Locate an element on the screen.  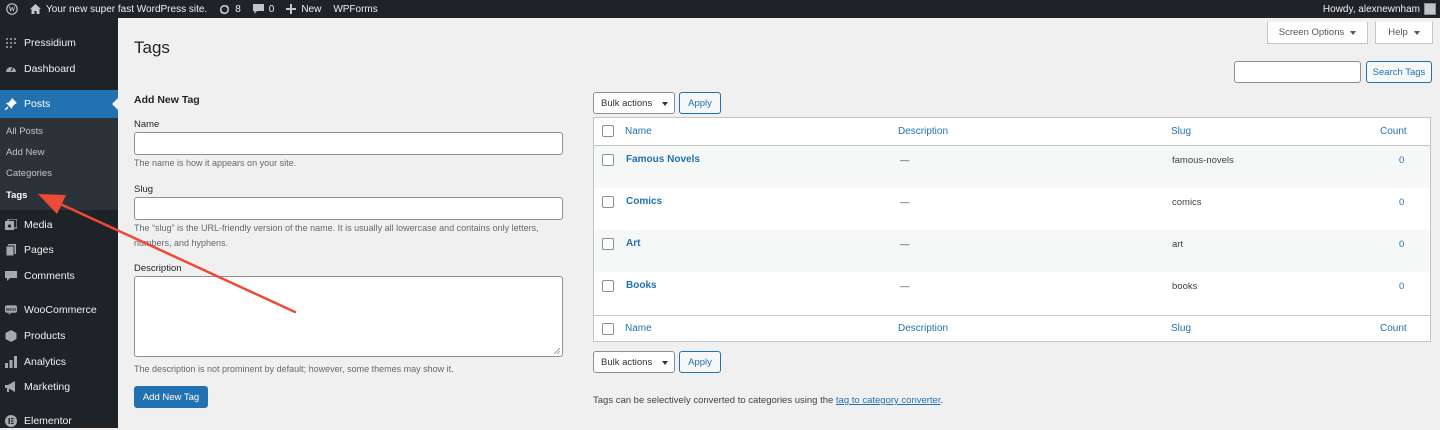
wordpress-logo-icon: W is located at coordinates (12, 9).